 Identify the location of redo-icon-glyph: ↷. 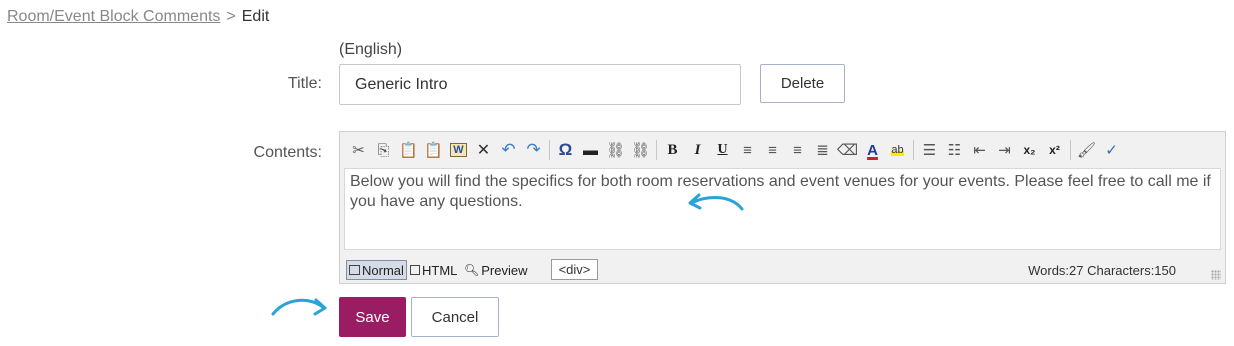
(533, 149).